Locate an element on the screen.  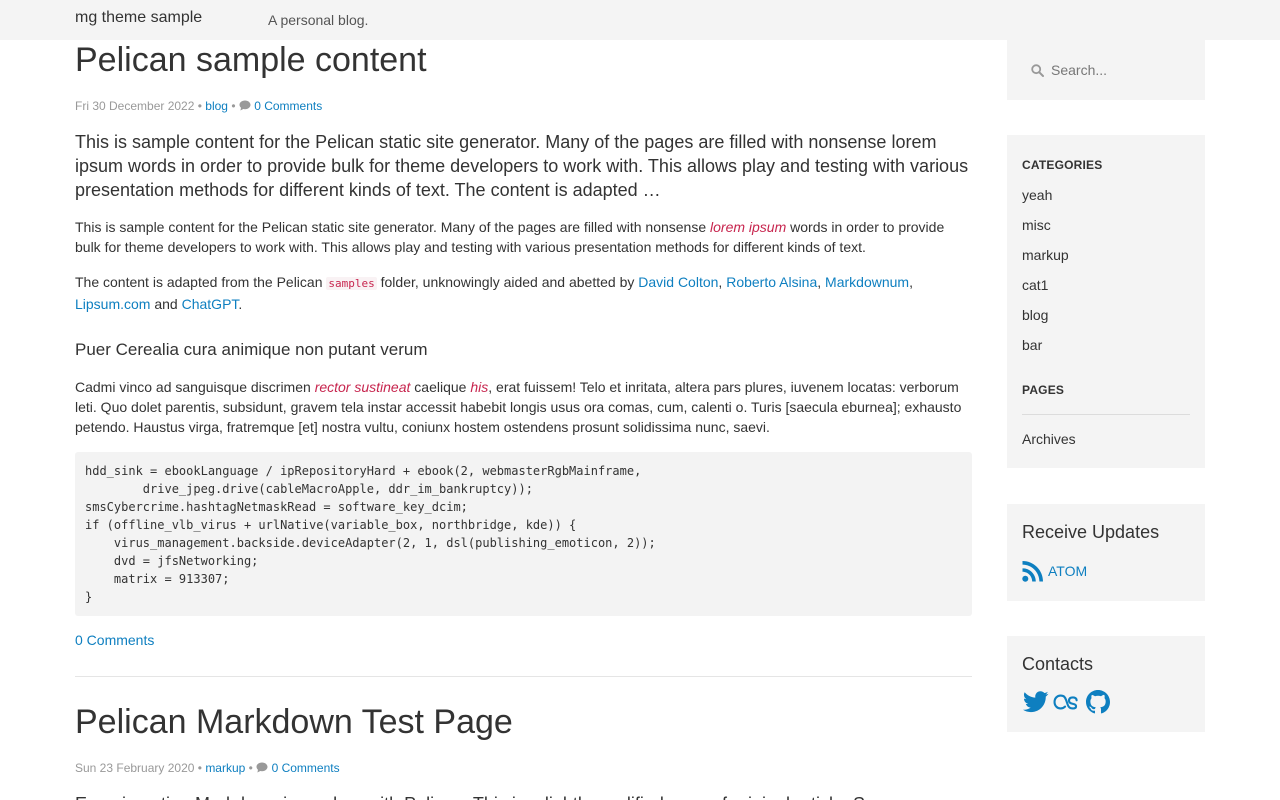
paragraph-text: caelique is located at coordinates (440, 387).